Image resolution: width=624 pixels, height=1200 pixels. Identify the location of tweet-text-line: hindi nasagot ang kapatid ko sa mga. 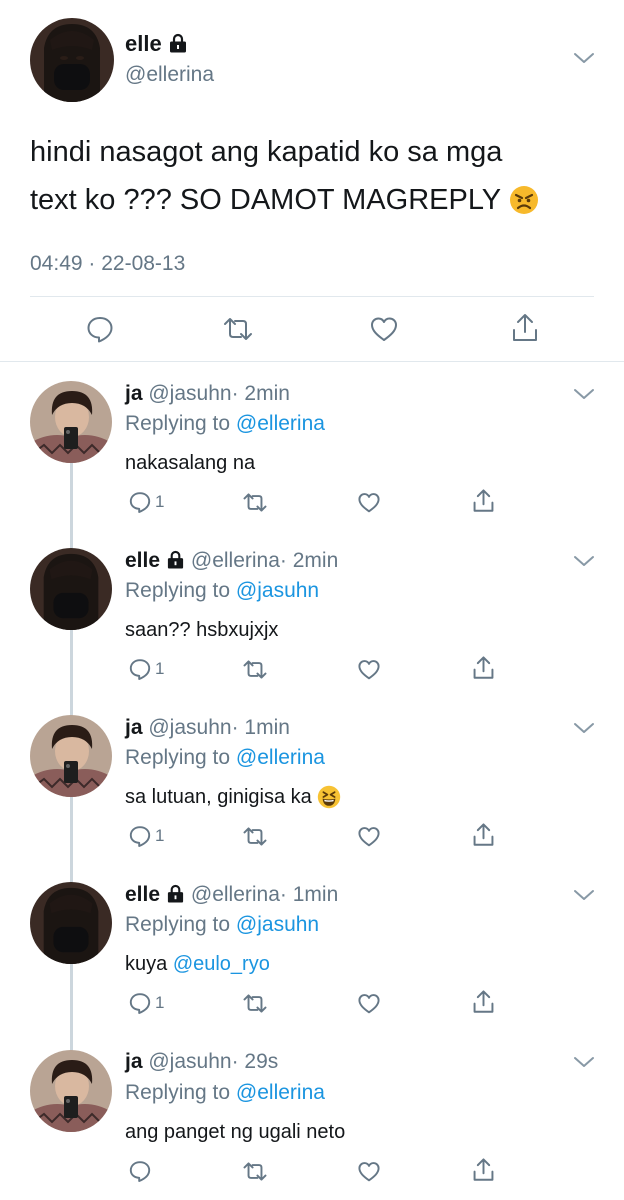
(266, 152).